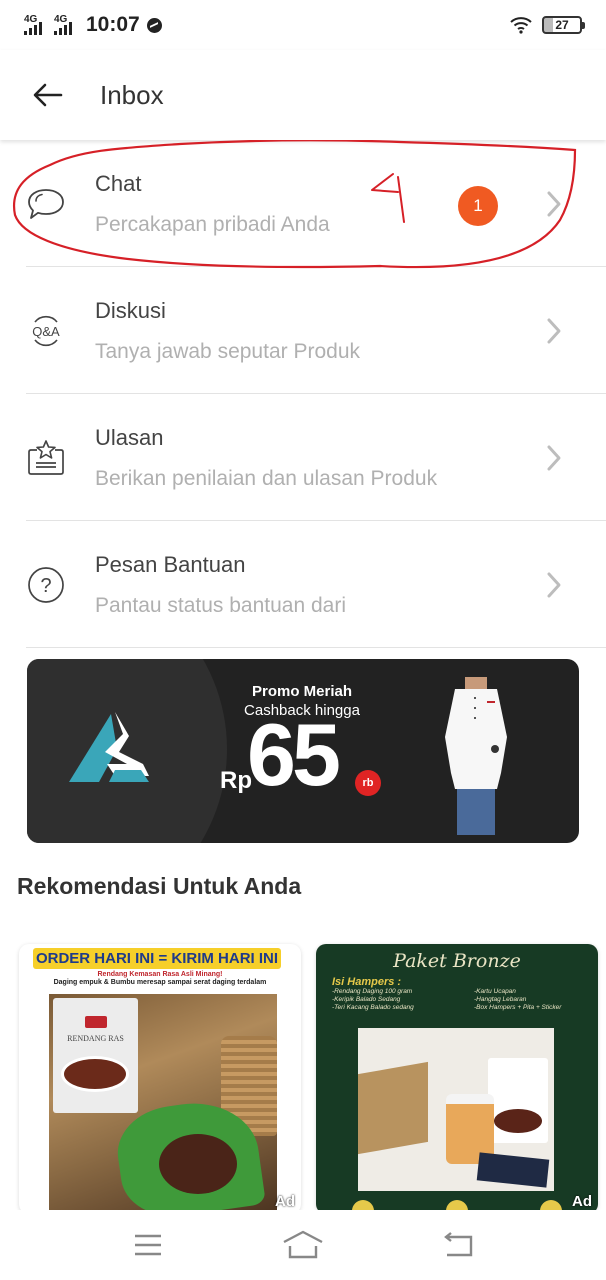  What do you see at coordinates (368, 783) in the screenshot?
I see `promo-unit-badge: rb` at bounding box center [368, 783].